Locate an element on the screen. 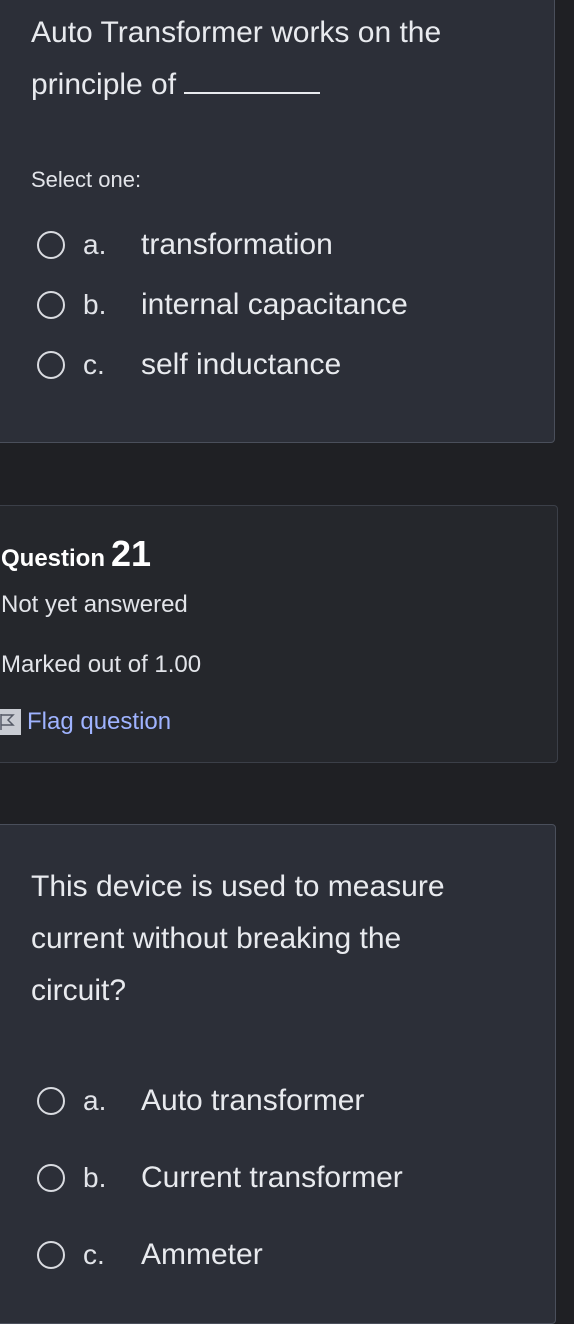 The image size is (574, 1324). question-21-text-line-2: current without breaking the is located at coordinates (216, 938).